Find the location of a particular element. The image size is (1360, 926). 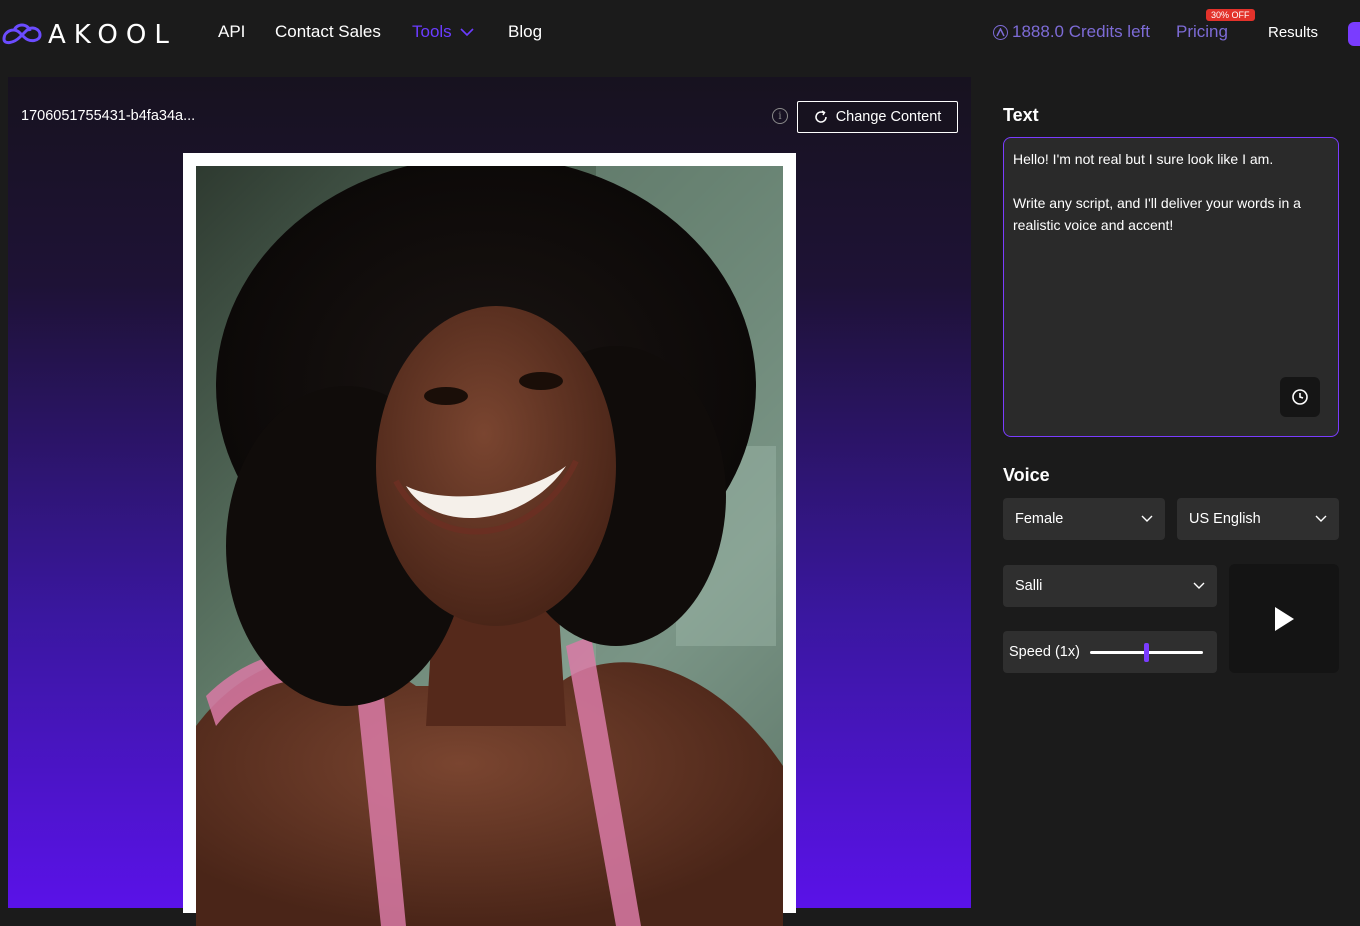

play-preview-button is located at coordinates (1284, 618).